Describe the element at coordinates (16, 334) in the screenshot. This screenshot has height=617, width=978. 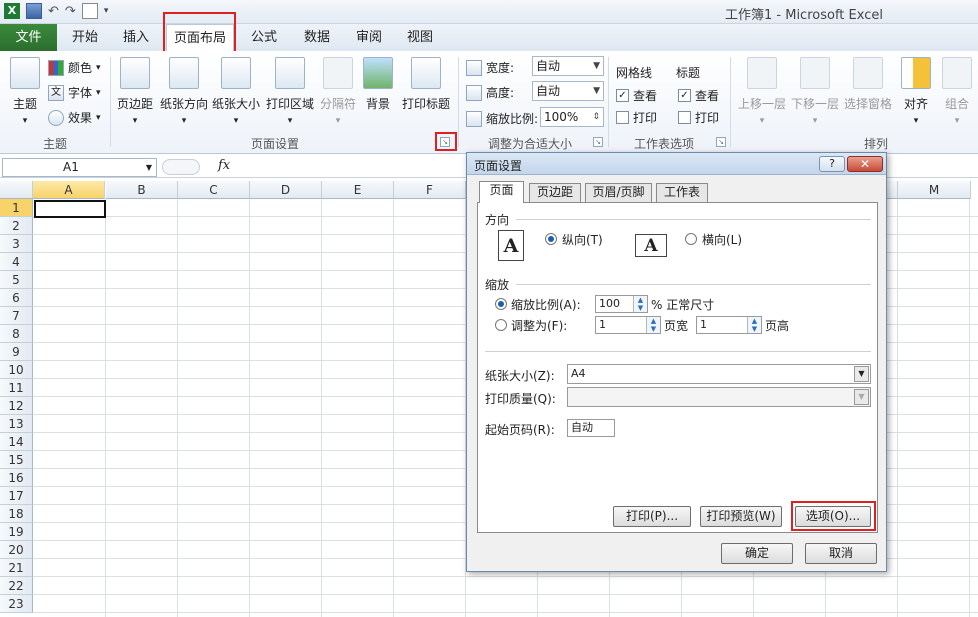
I see `row-header: 8` at that location.